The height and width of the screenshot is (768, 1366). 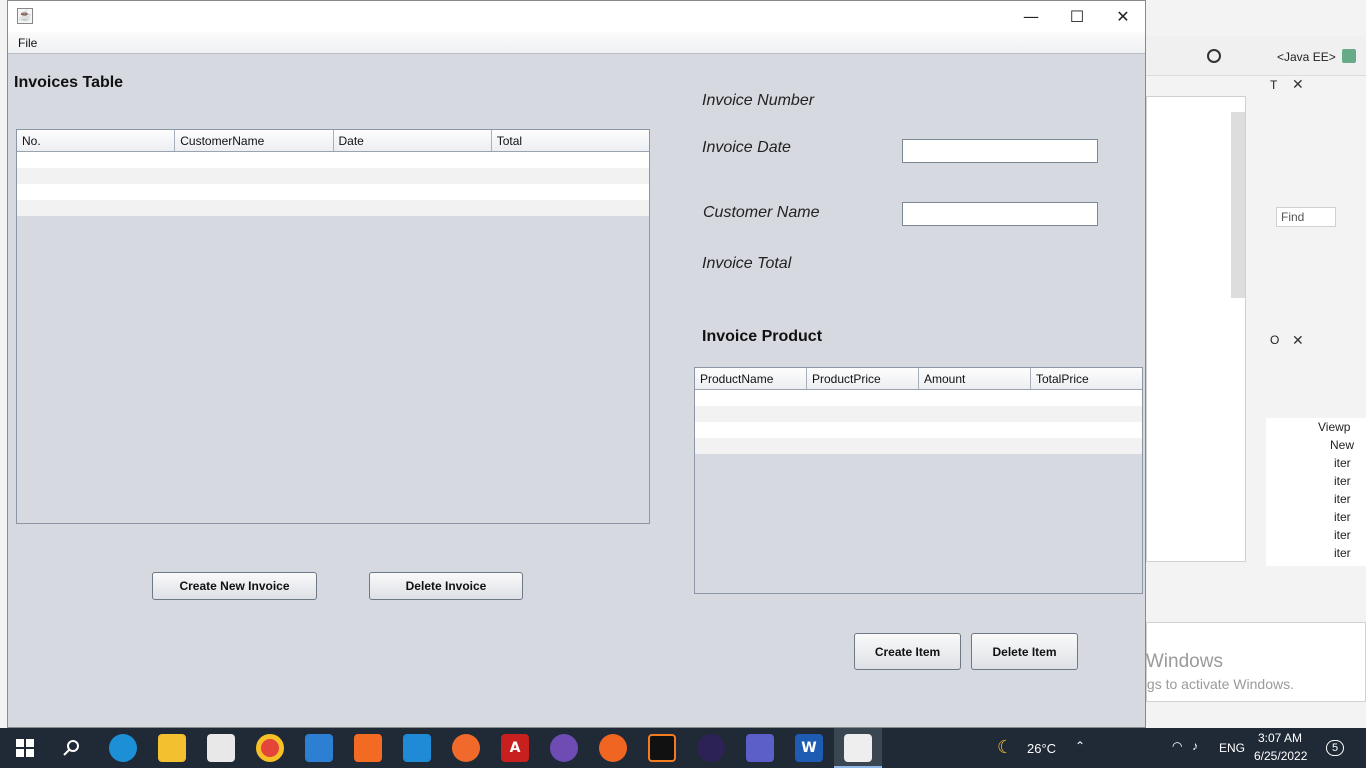 What do you see at coordinates (1195, 746) in the screenshot?
I see `volume-icon: ♪` at bounding box center [1195, 746].